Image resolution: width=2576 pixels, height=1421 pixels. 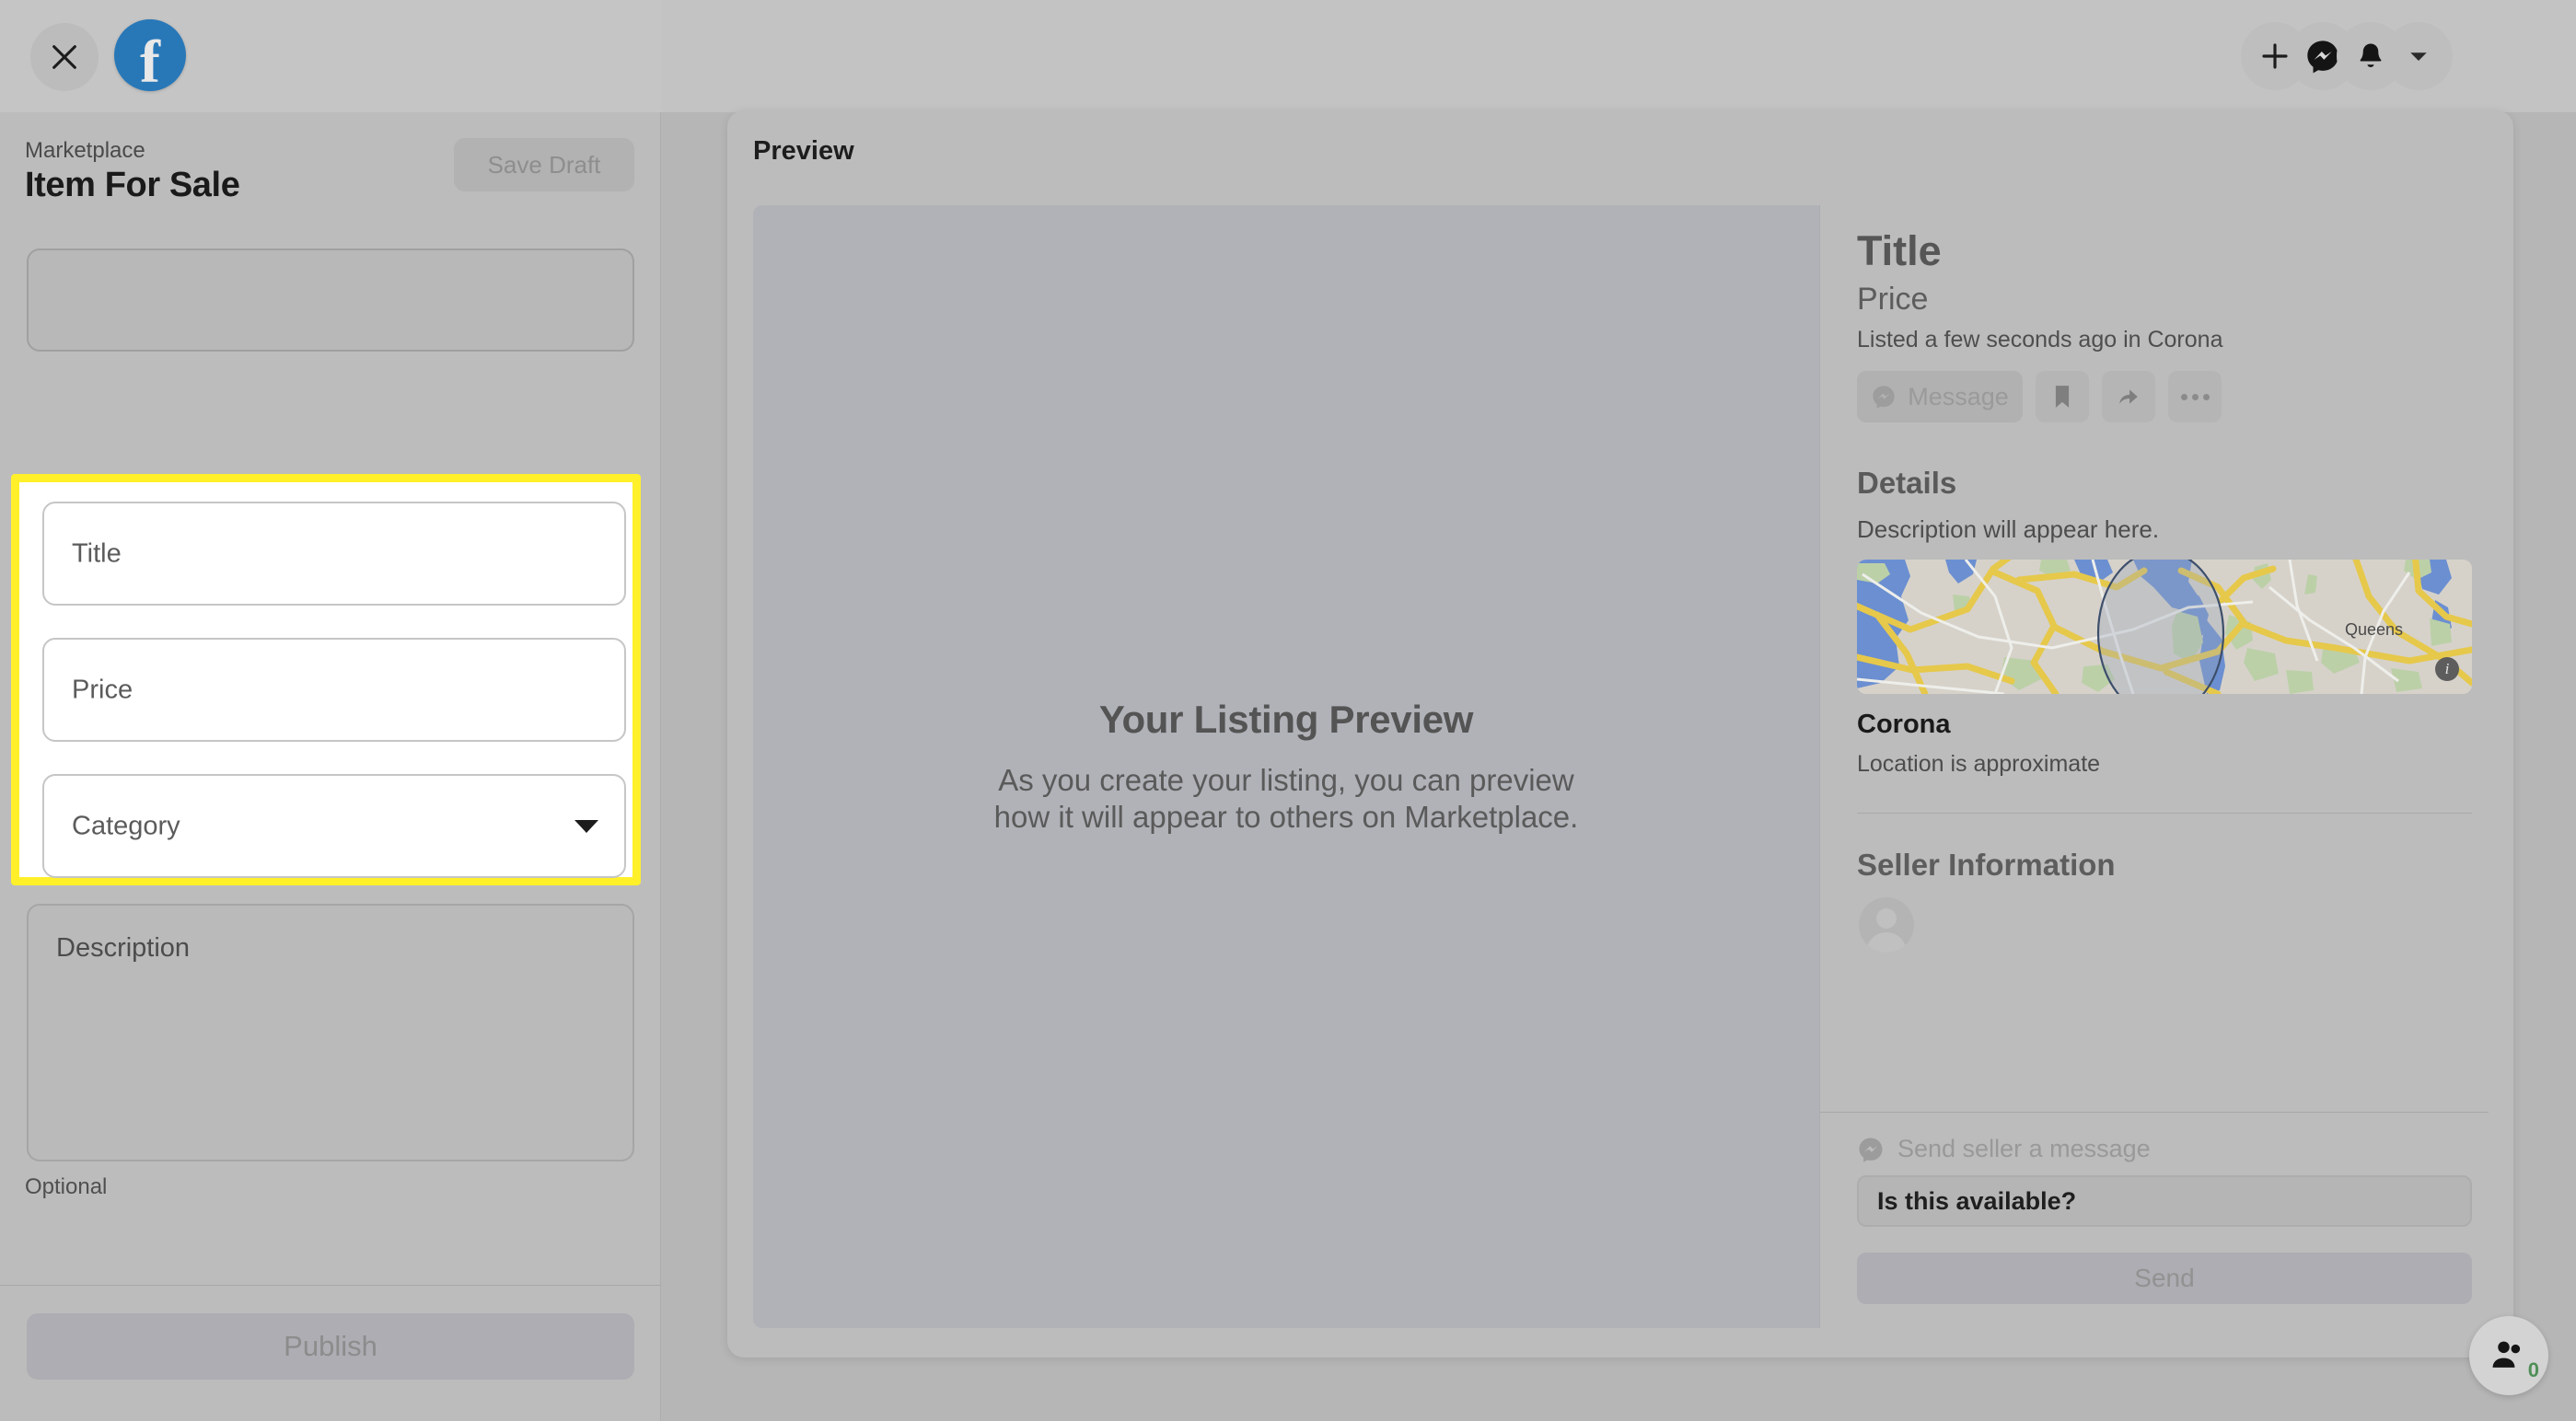 What do you see at coordinates (102, 690) in the screenshot?
I see `price-input-placeholder: Price` at bounding box center [102, 690].